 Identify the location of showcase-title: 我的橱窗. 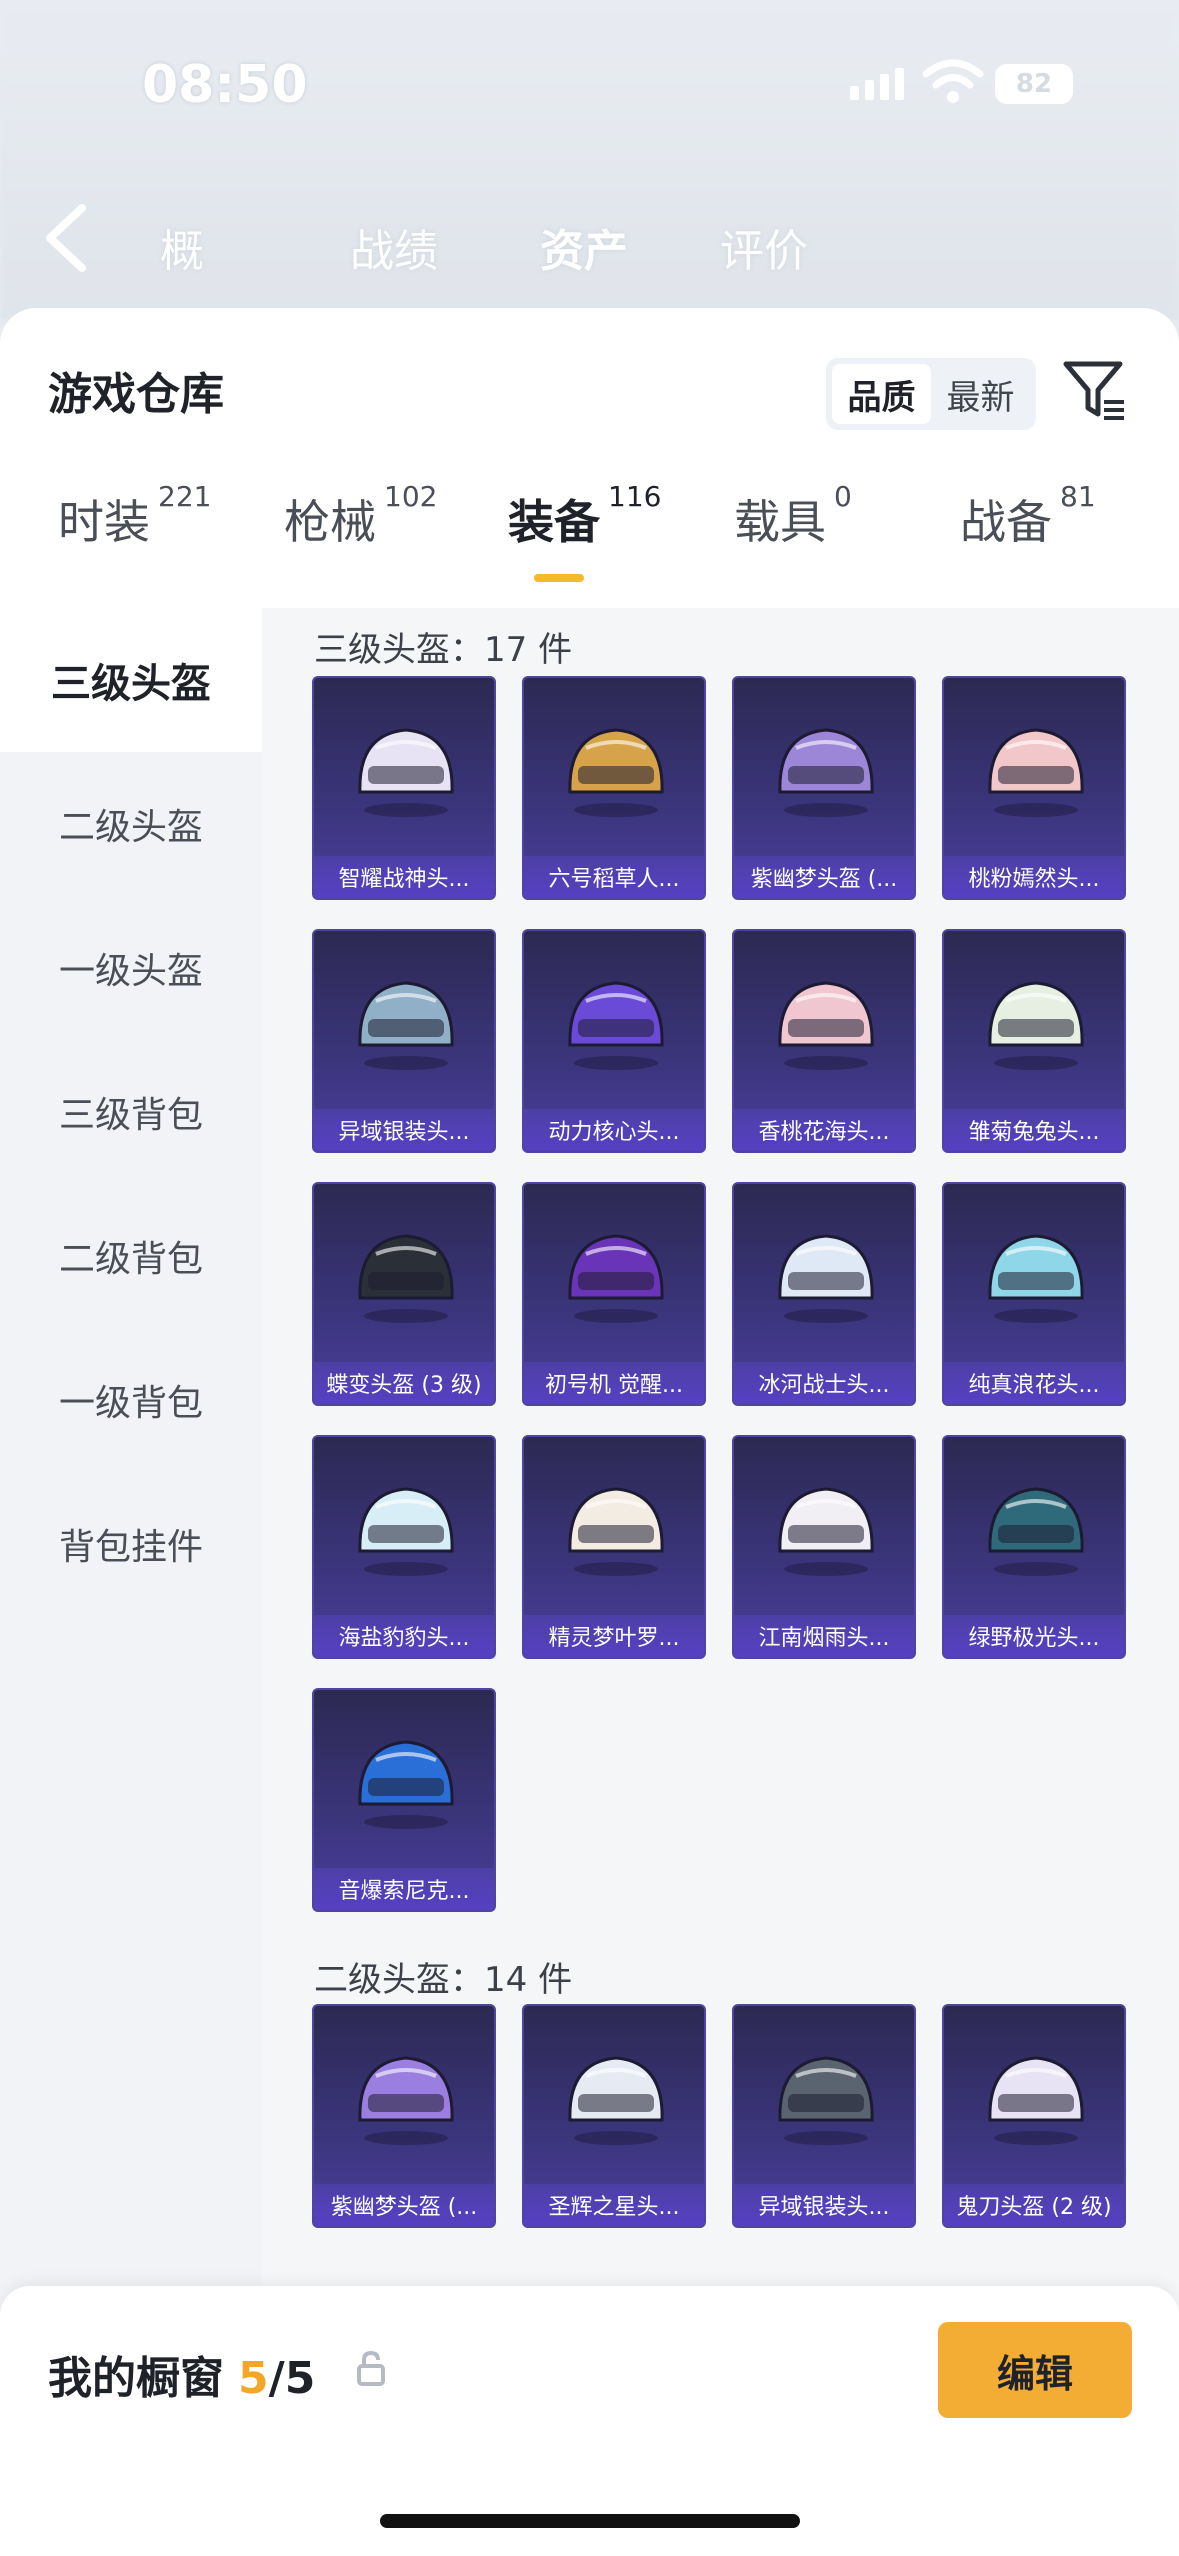
(136, 2378).